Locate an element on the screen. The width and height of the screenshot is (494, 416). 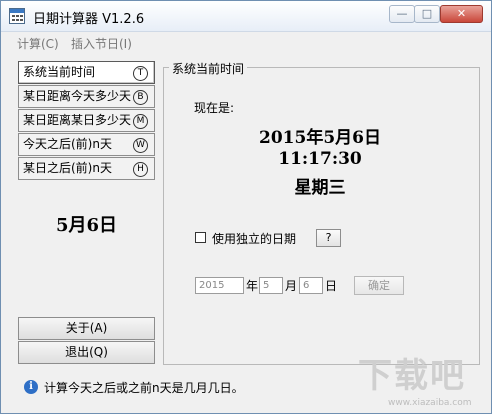
confirm-button: 确定 is located at coordinates (379, 285).